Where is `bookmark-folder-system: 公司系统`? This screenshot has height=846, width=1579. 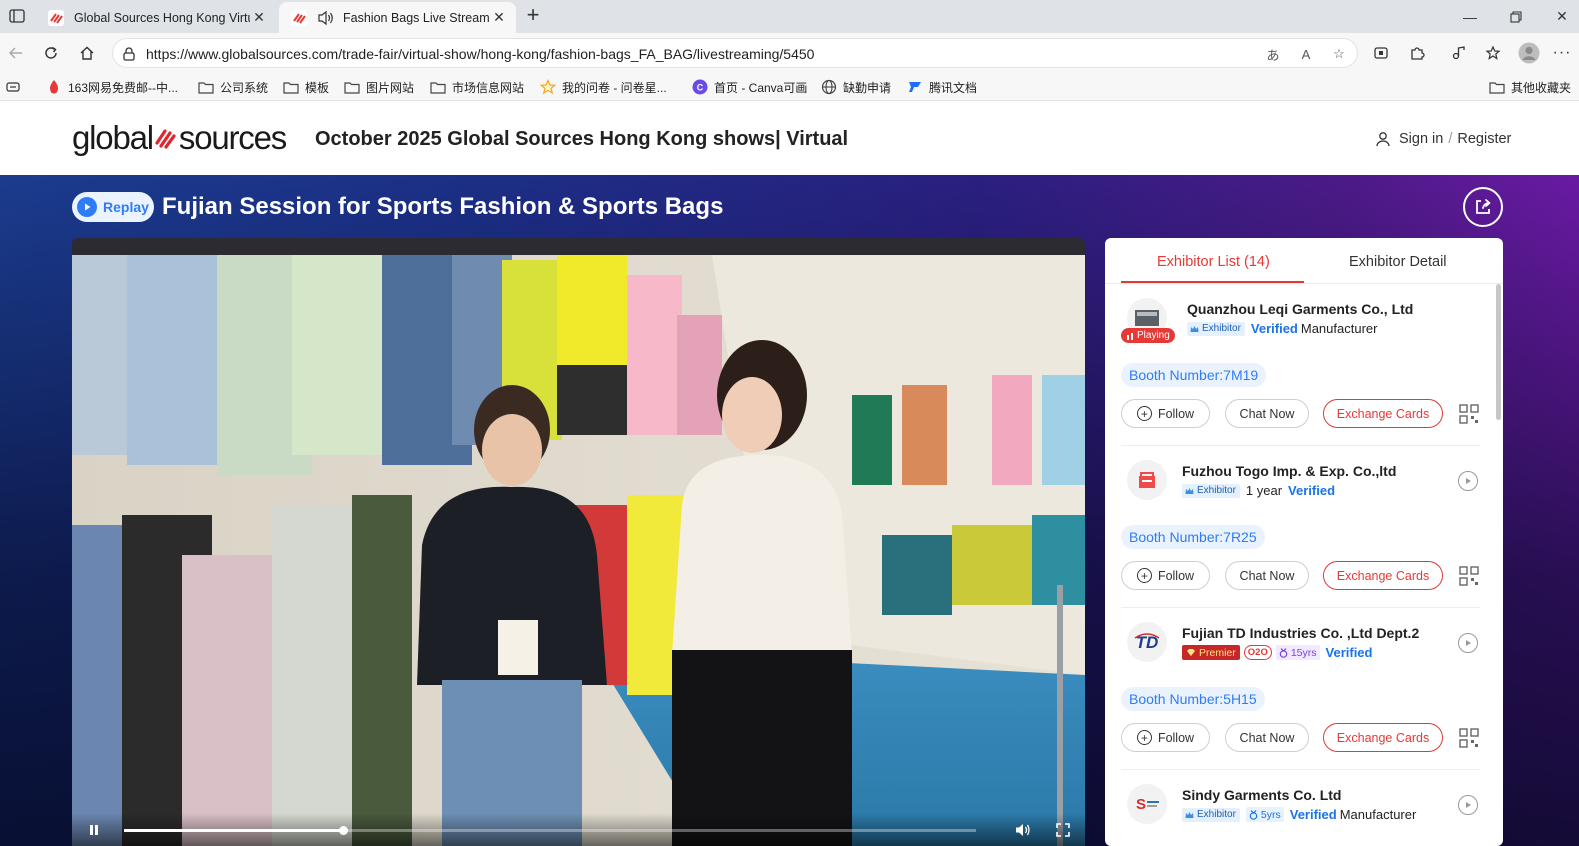
bookmark-folder-system: 公司系统 is located at coordinates (233, 87).